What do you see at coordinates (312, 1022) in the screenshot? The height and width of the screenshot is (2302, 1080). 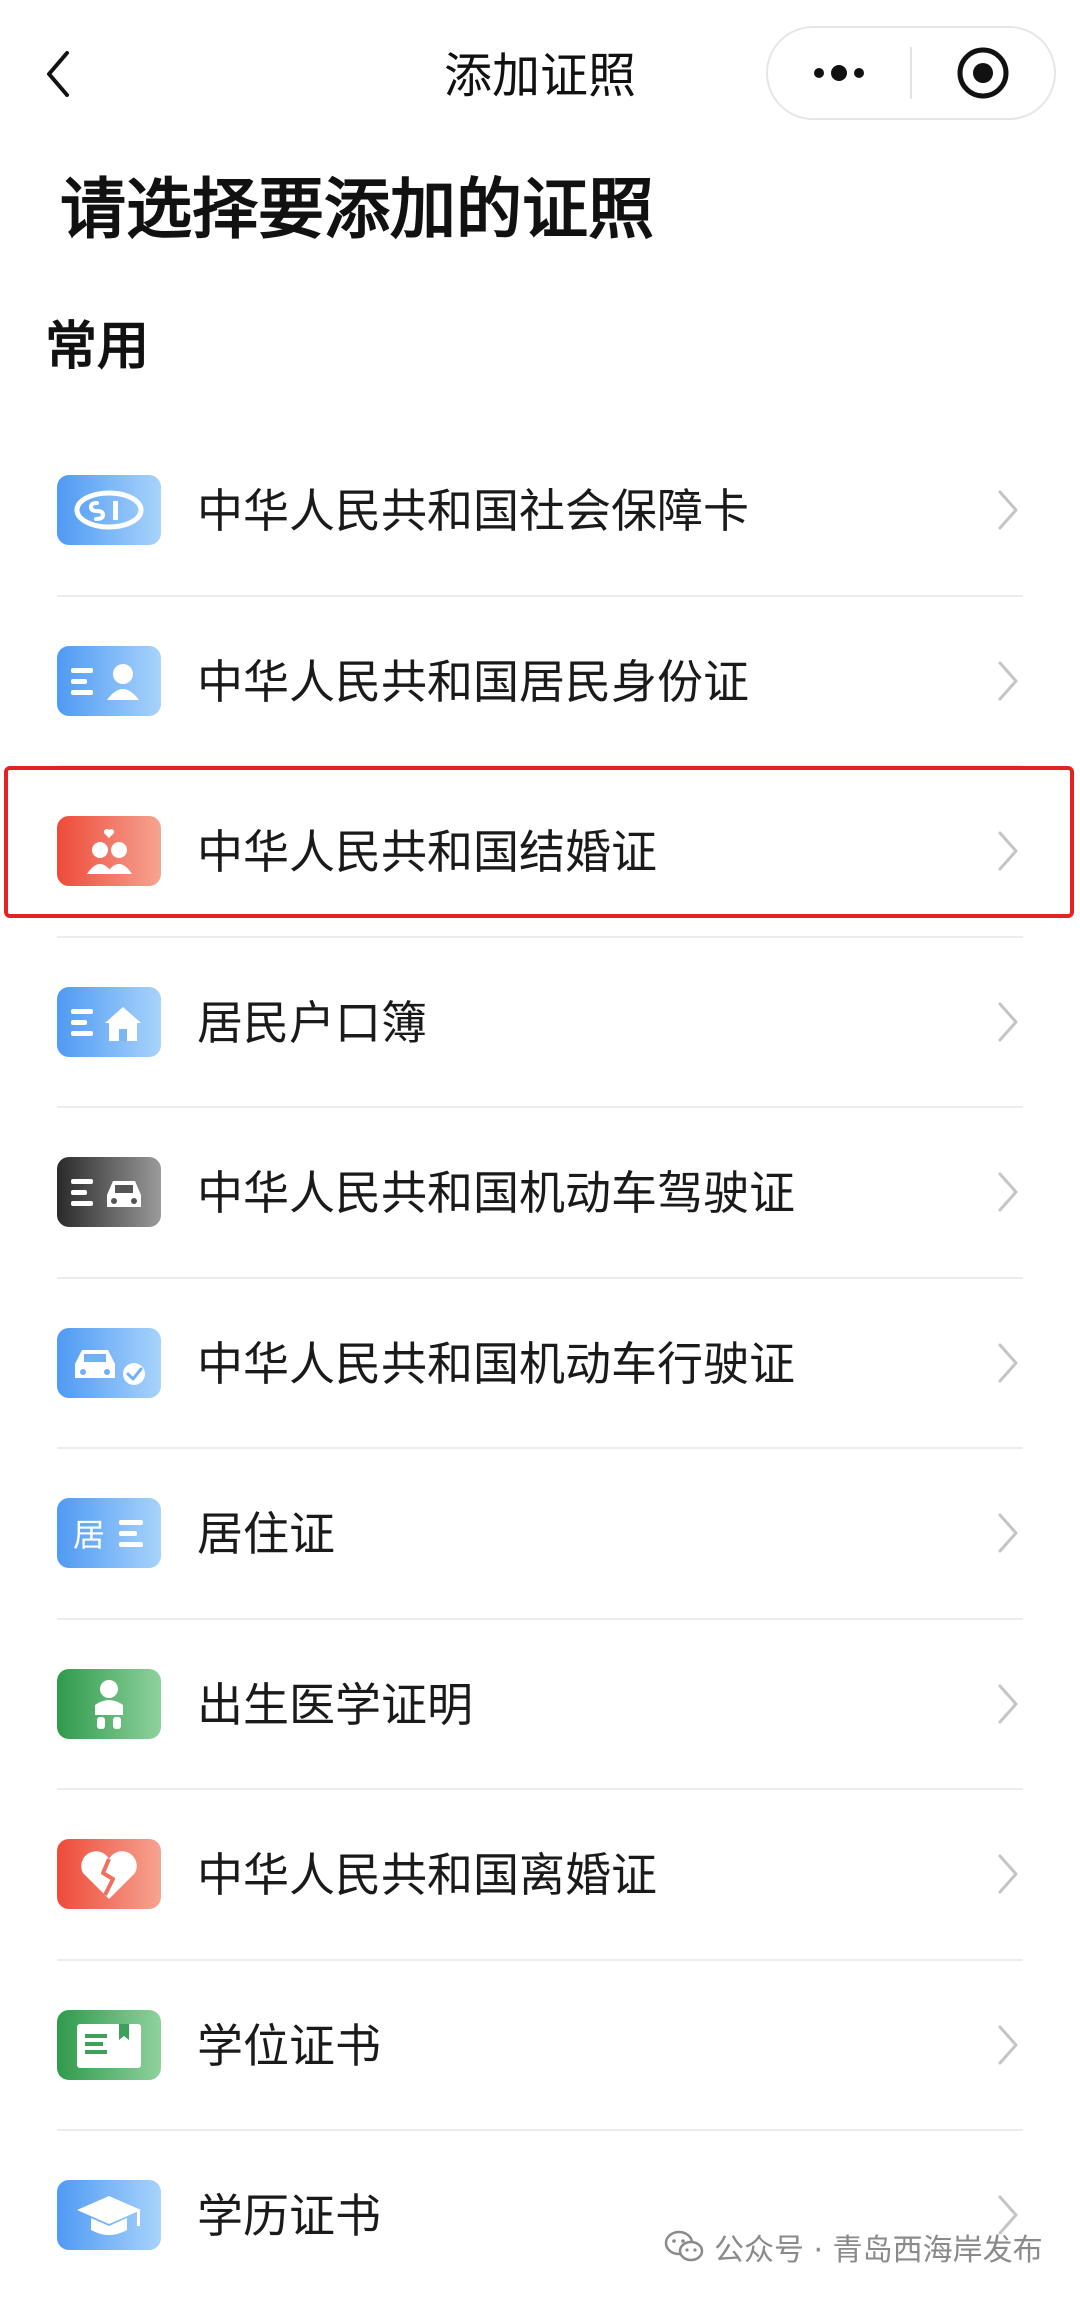 I see `list-item-label: 居民户口簿` at bounding box center [312, 1022].